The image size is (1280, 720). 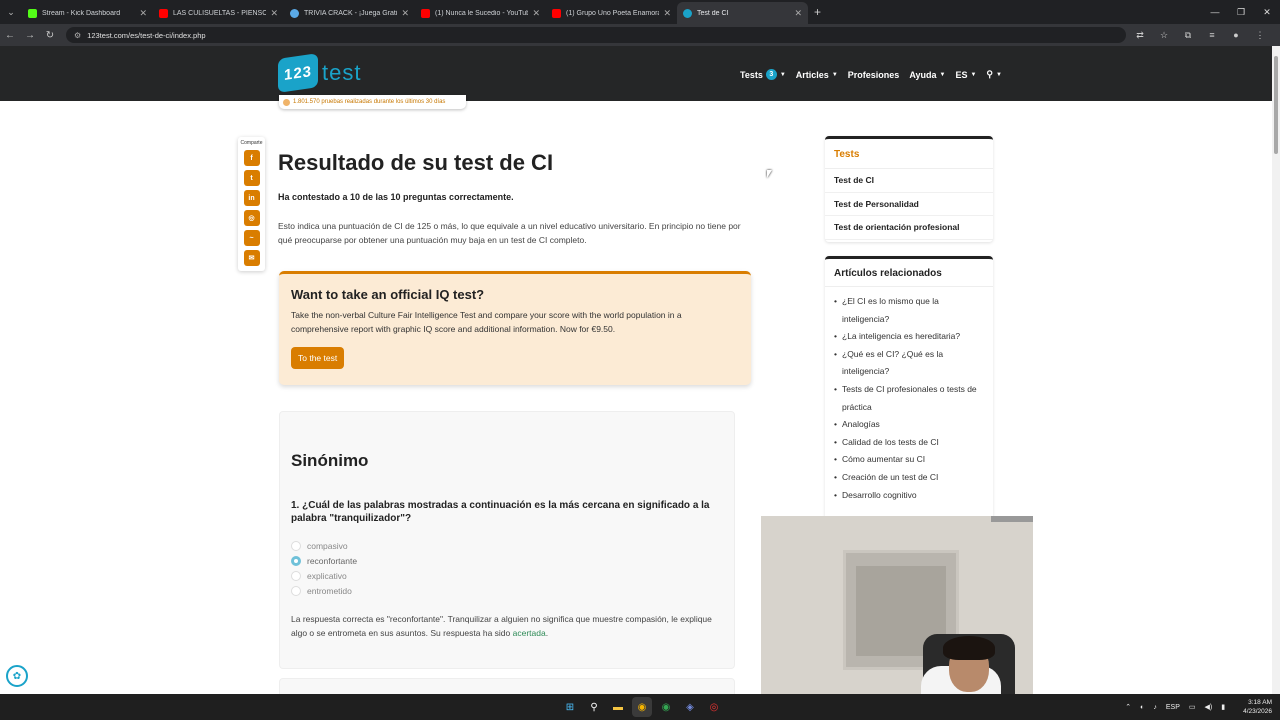 What do you see at coordinates (909, 181) in the screenshot?
I see `sidebar-item-iq-test: Test de CI` at bounding box center [909, 181].